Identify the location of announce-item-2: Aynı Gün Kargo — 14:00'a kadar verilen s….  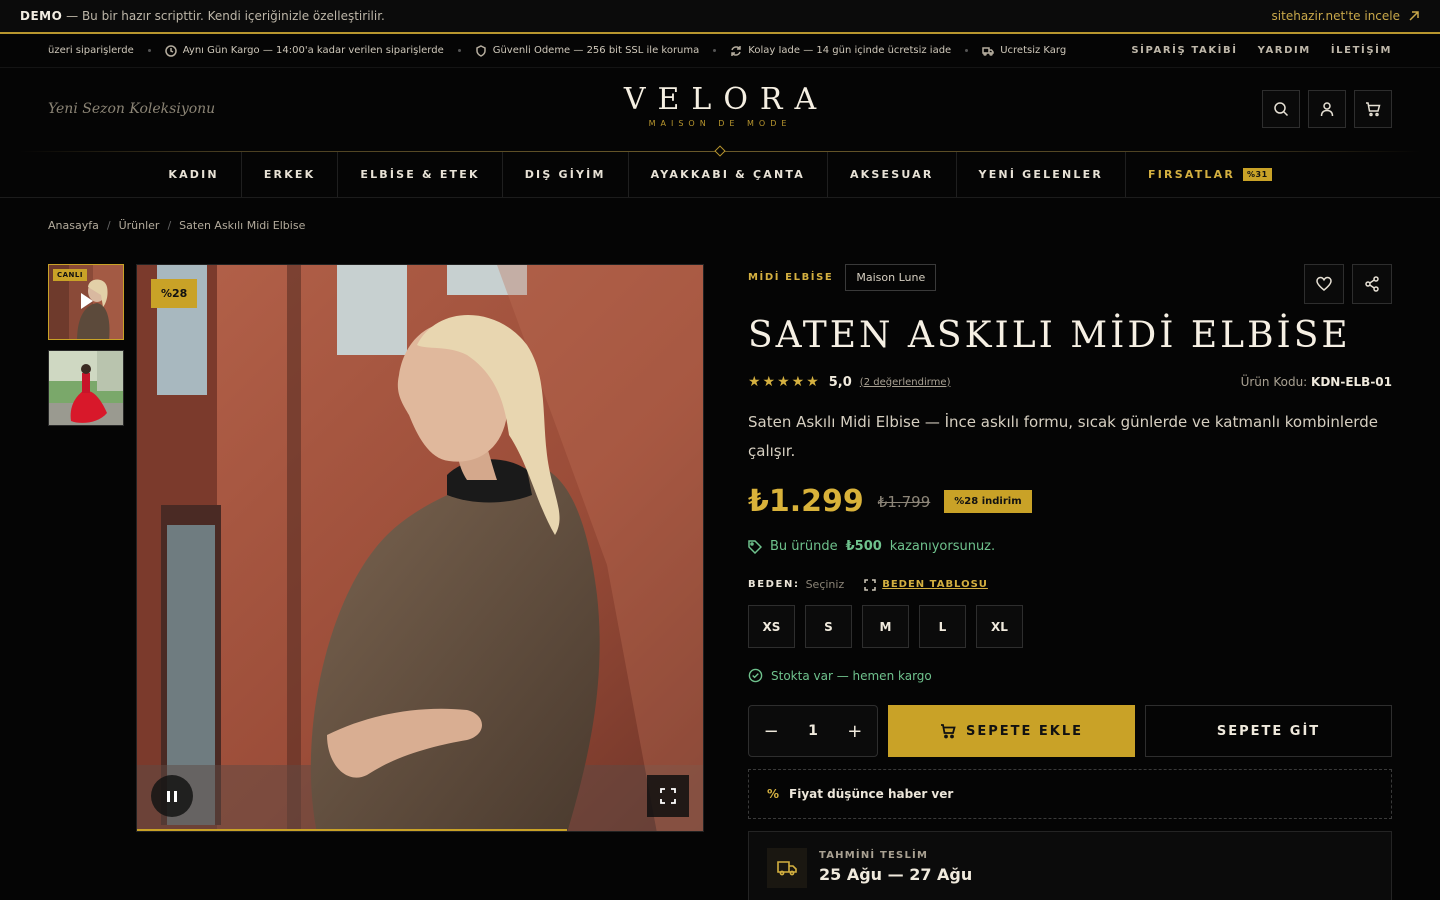
(304, 50).